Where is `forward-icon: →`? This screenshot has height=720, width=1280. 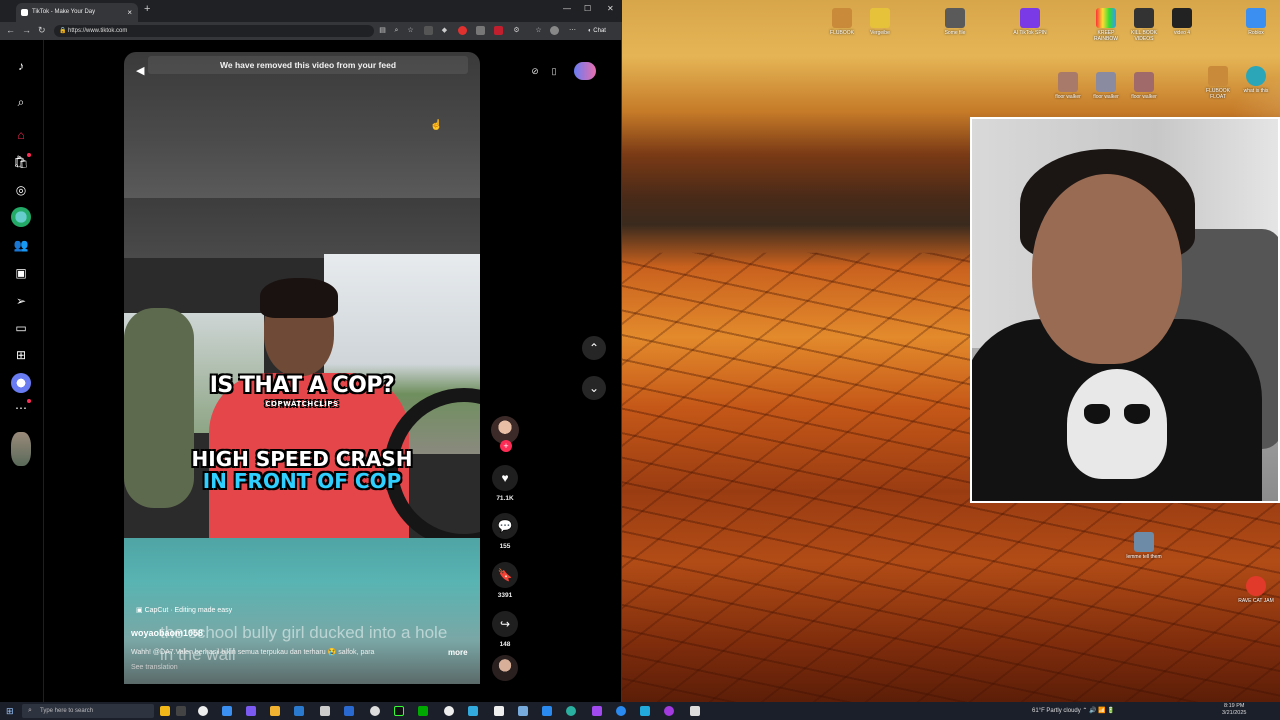 forward-icon: → is located at coordinates (26, 30).